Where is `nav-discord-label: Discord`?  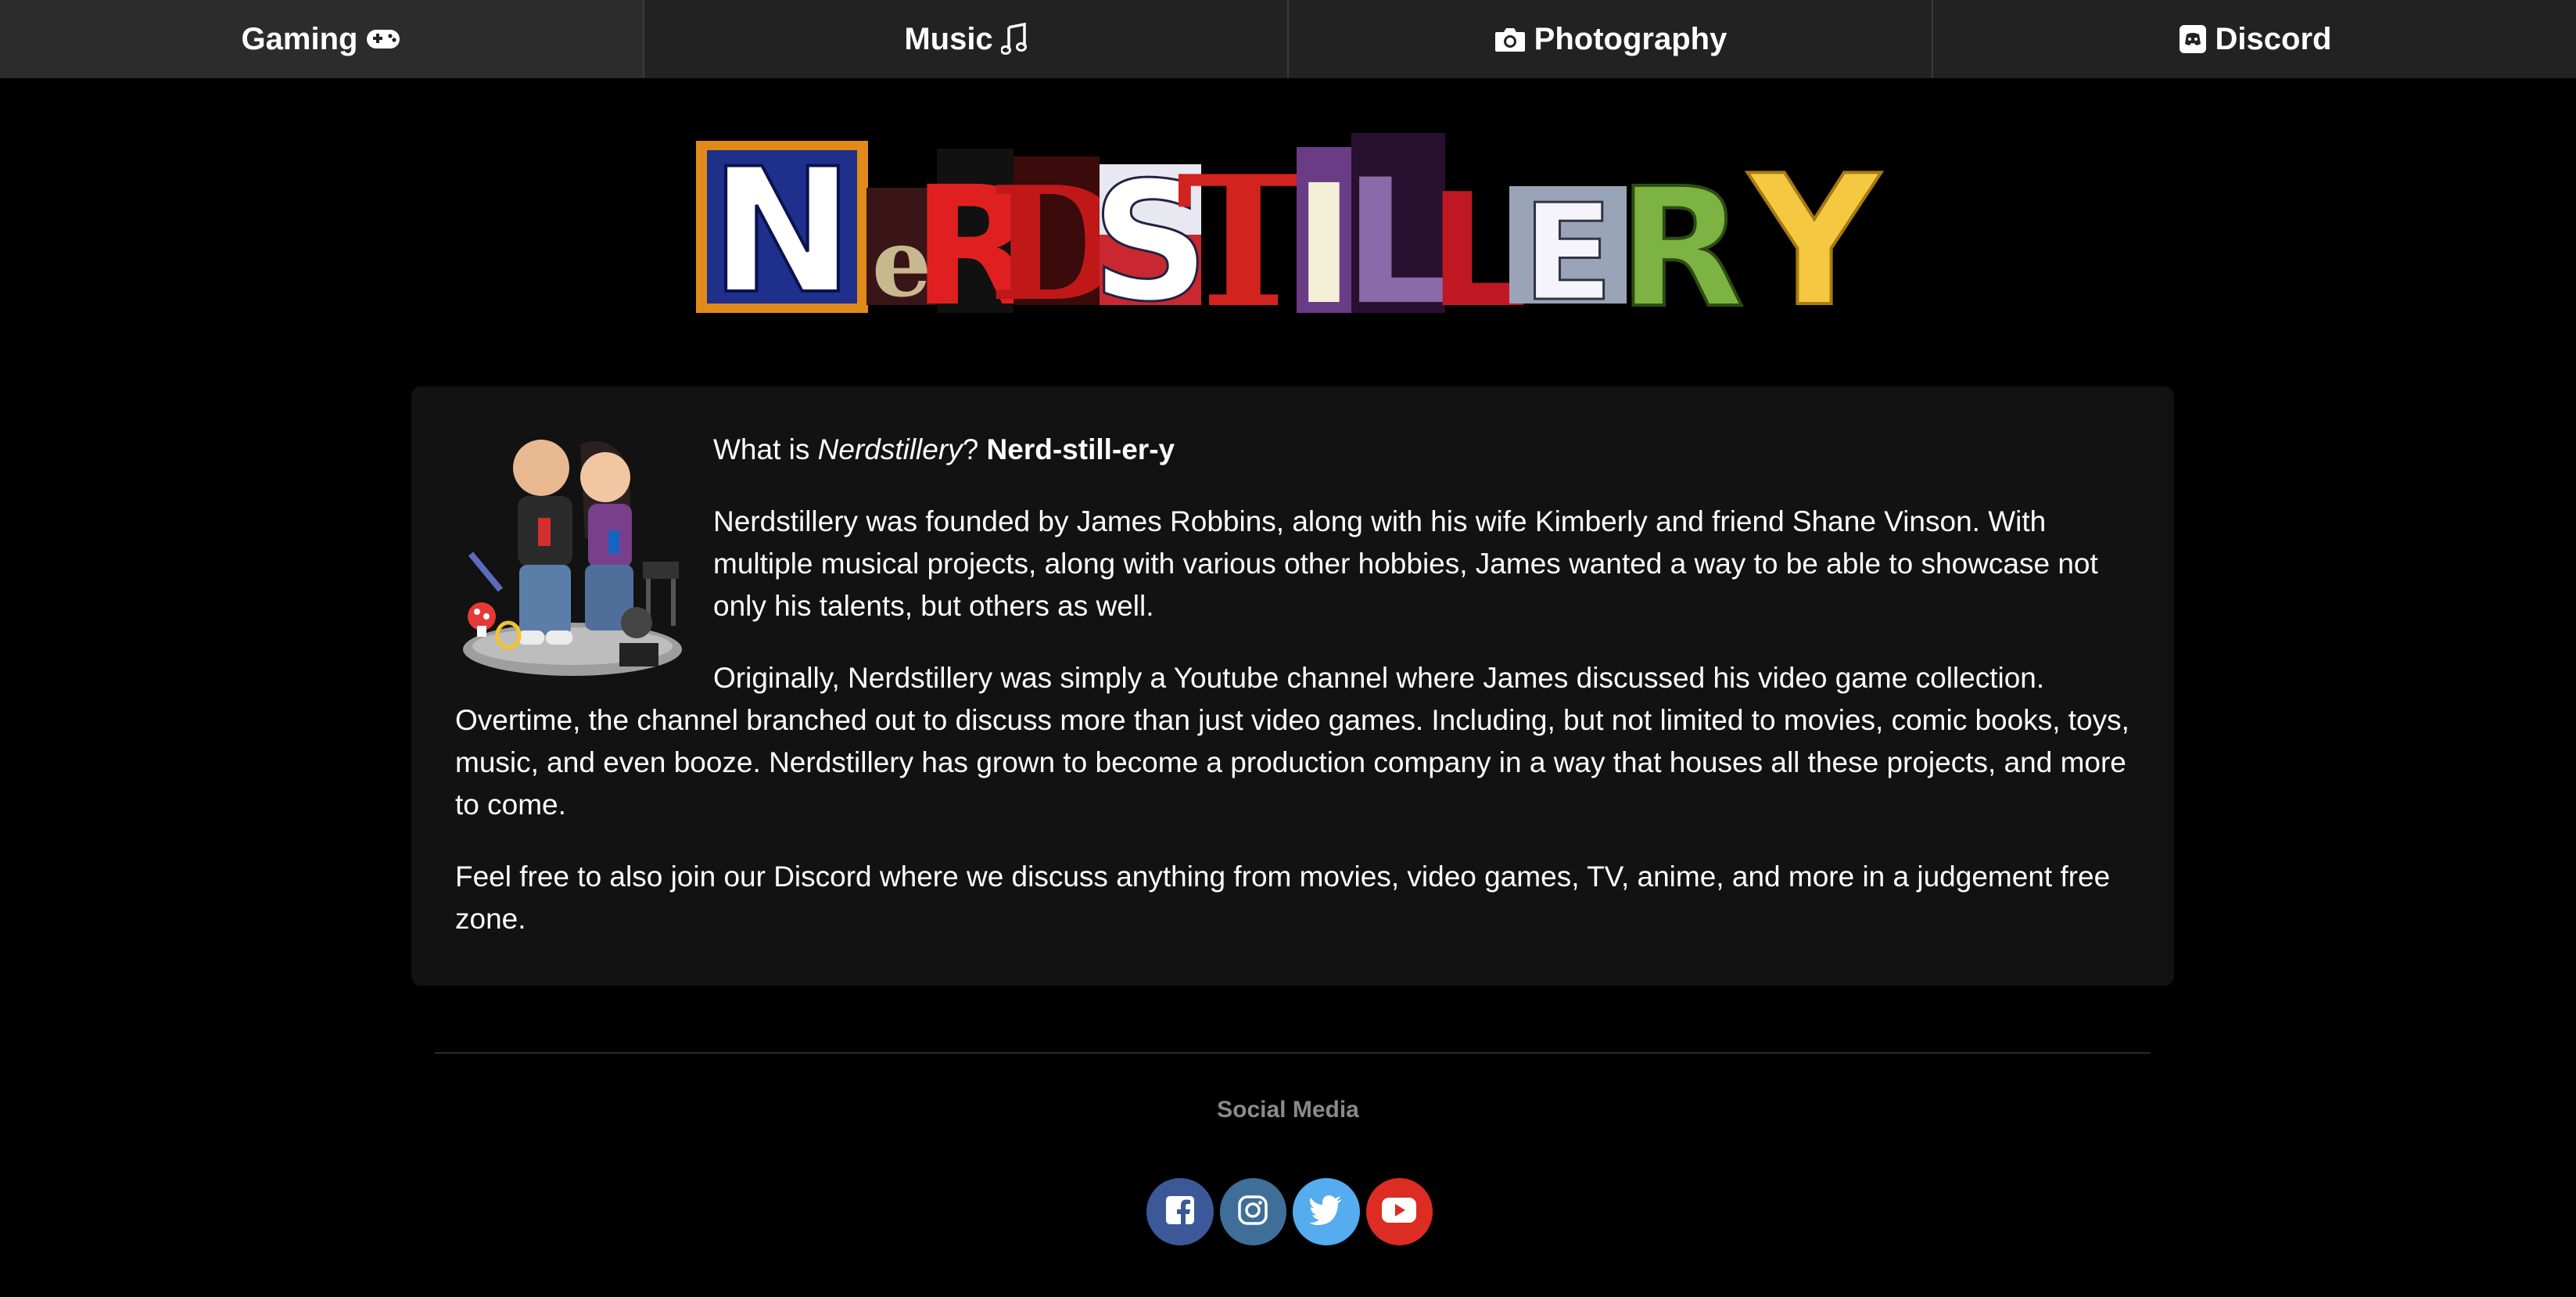 nav-discord-label: Discord is located at coordinates (2273, 38).